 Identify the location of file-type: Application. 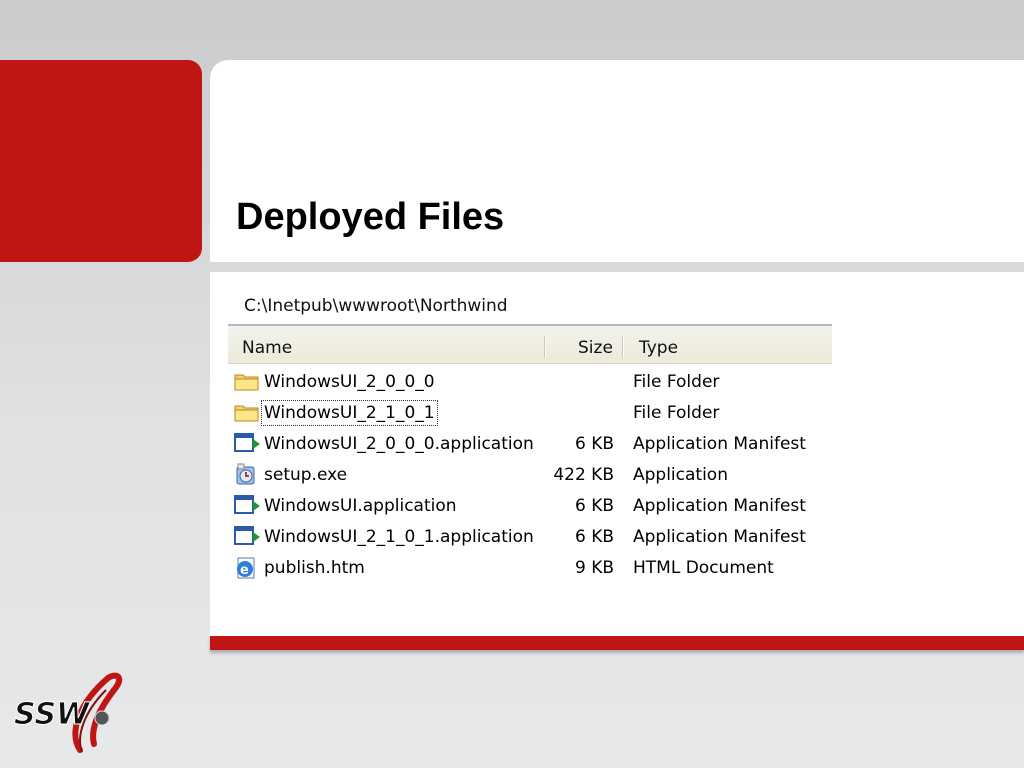
(680, 475).